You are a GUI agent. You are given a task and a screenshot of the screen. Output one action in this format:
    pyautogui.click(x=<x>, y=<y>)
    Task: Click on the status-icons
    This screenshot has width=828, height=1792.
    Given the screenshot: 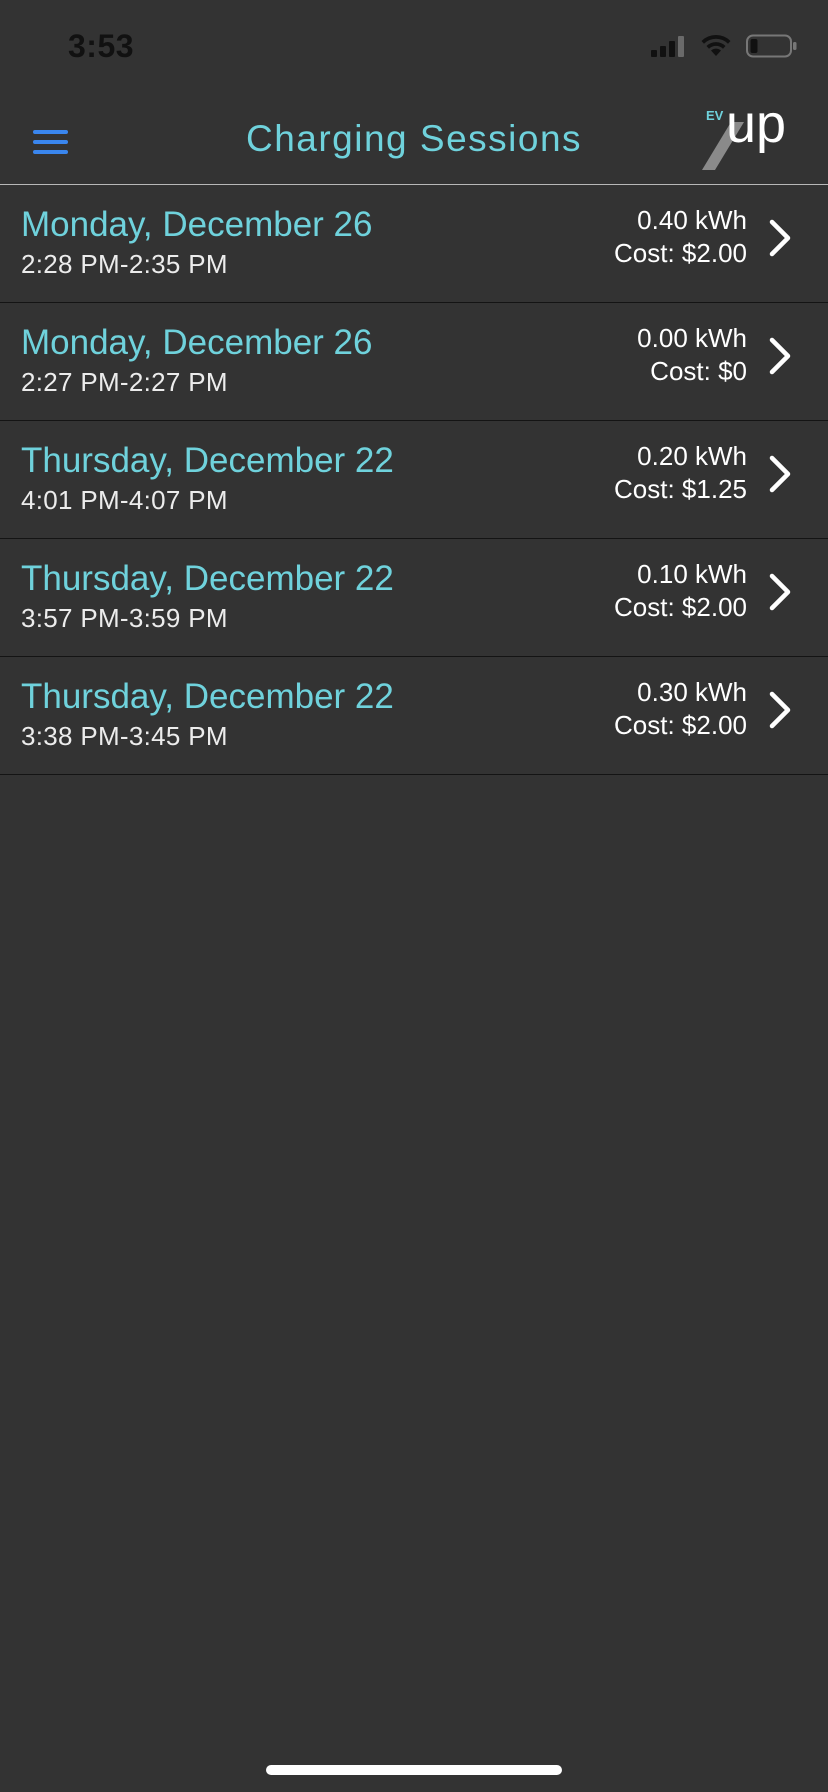 What is the action you would take?
    pyautogui.click(x=724, y=46)
    